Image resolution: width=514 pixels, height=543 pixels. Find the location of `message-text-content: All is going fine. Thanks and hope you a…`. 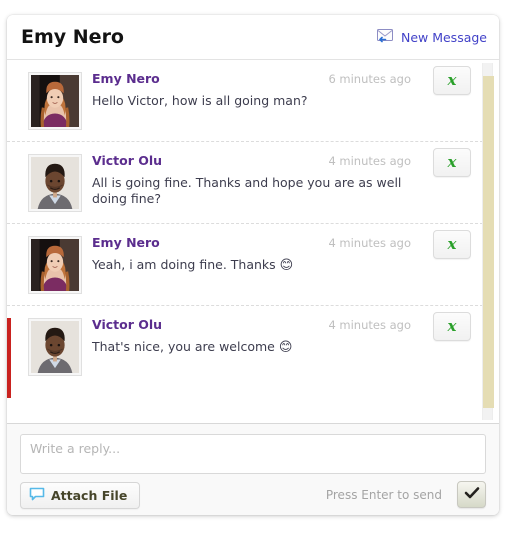

message-text-content: All is going fine. Thanks and hope you a… is located at coordinates (247, 190).